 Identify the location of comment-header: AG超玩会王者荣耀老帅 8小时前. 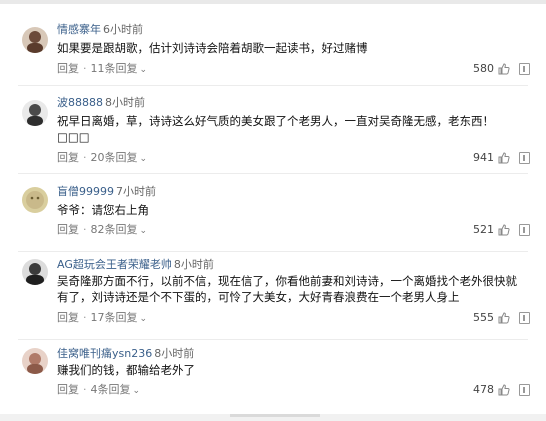
(135, 265).